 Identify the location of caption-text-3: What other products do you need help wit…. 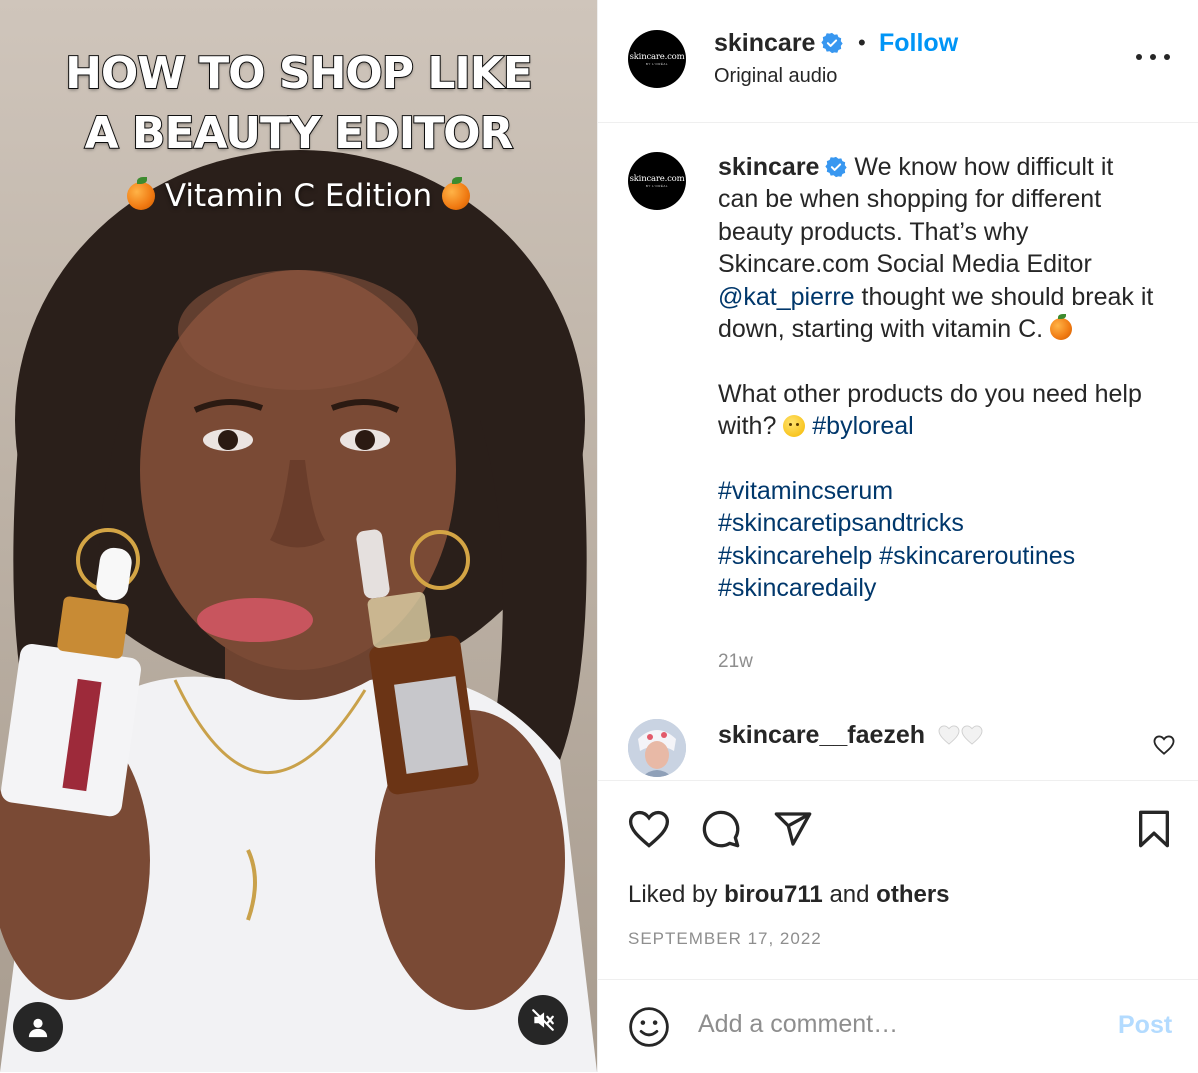
(930, 410).